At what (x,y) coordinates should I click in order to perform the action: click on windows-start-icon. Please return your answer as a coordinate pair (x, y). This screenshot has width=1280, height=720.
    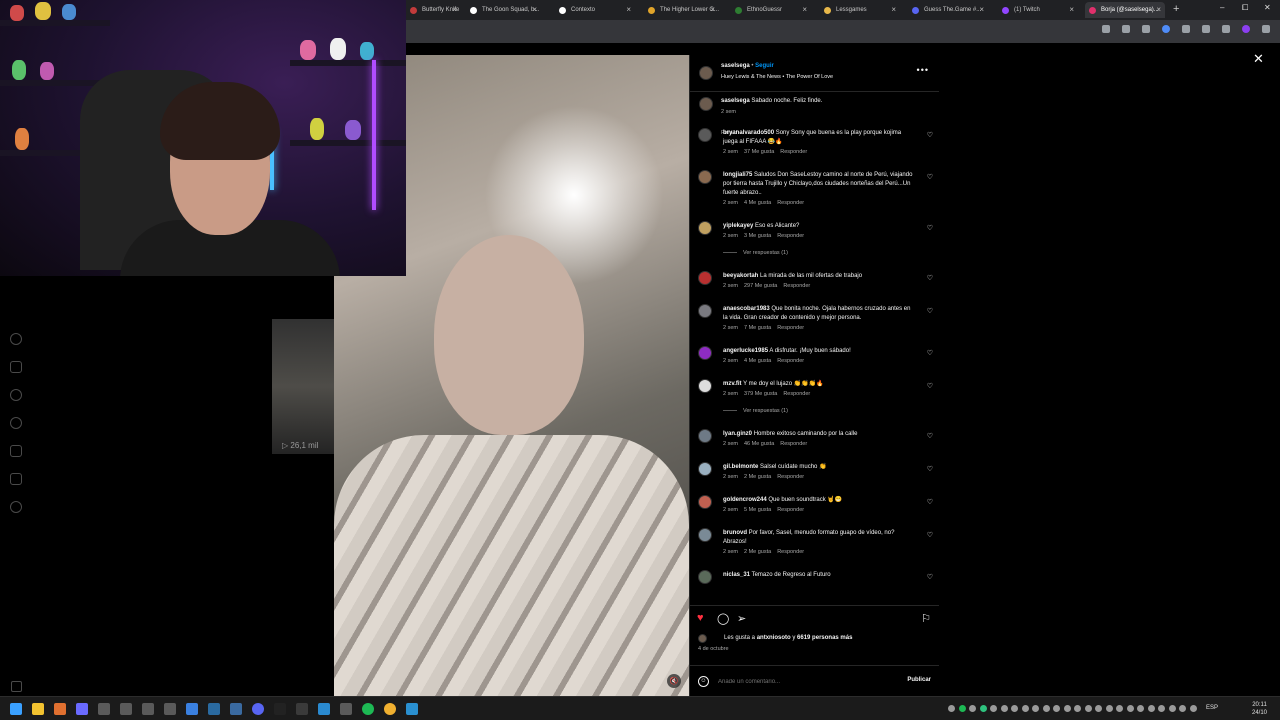
    Looking at the image, I should click on (16, 709).